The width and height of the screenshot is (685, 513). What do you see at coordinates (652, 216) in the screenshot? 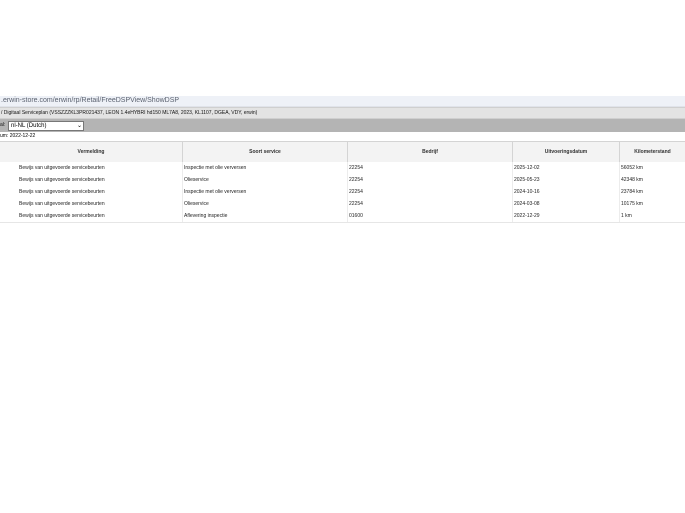
I see `cell-kilometerstand: 1 km` at bounding box center [652, 216].